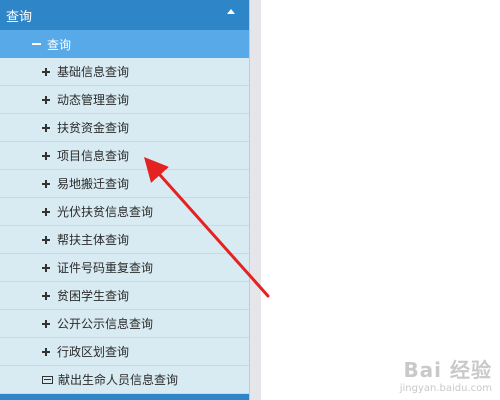 This screenshot has width=500, height=400. I want to click on menu-item-dynamic-management: 动态管理查询, so click(124, 100).